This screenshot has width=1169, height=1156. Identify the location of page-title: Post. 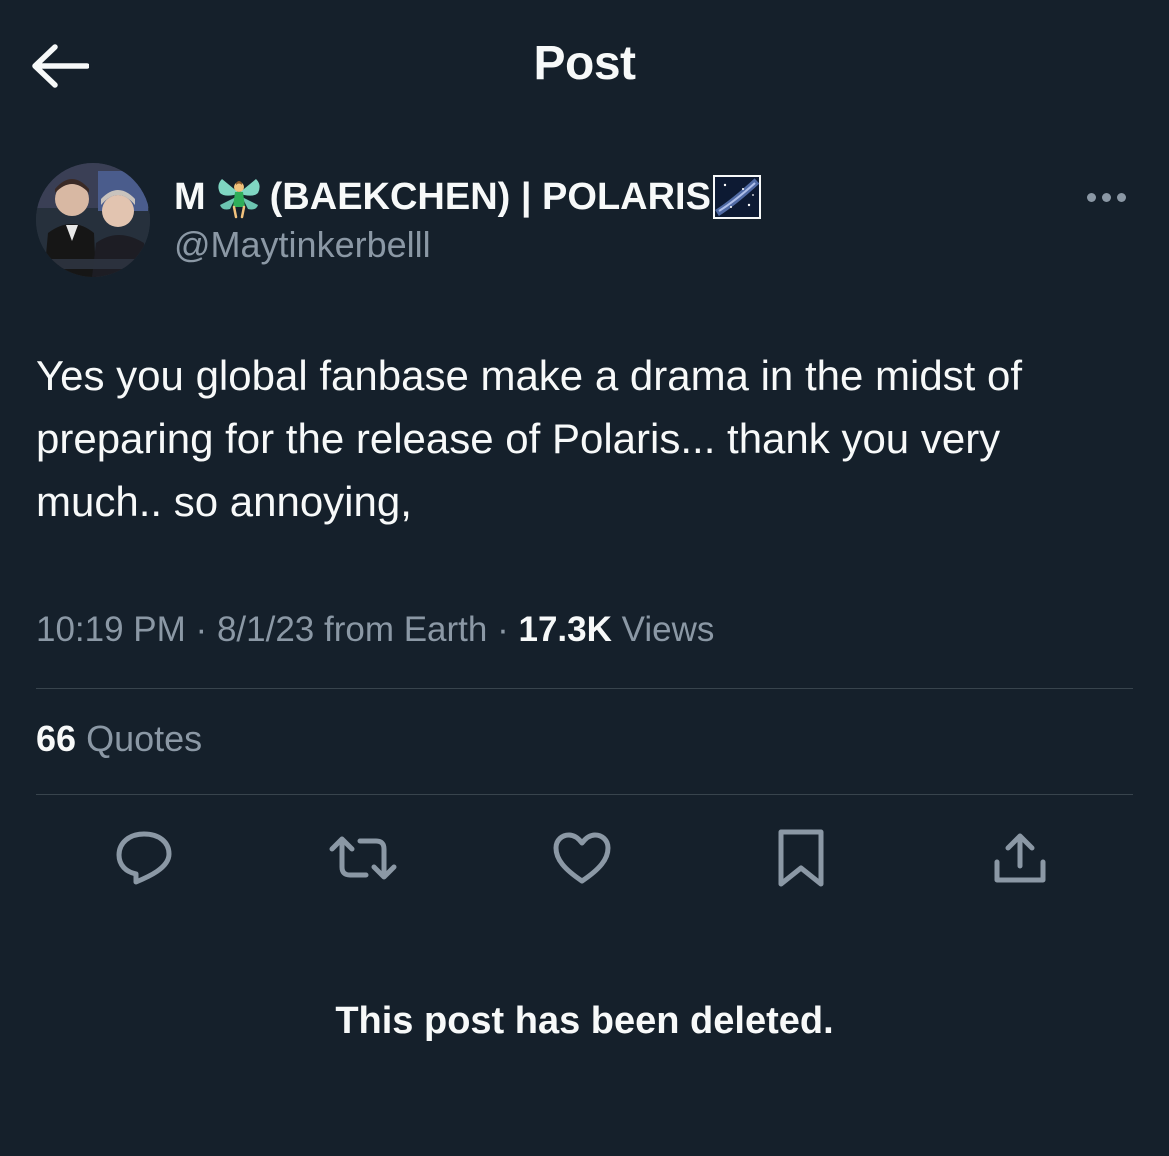
(584, 63).